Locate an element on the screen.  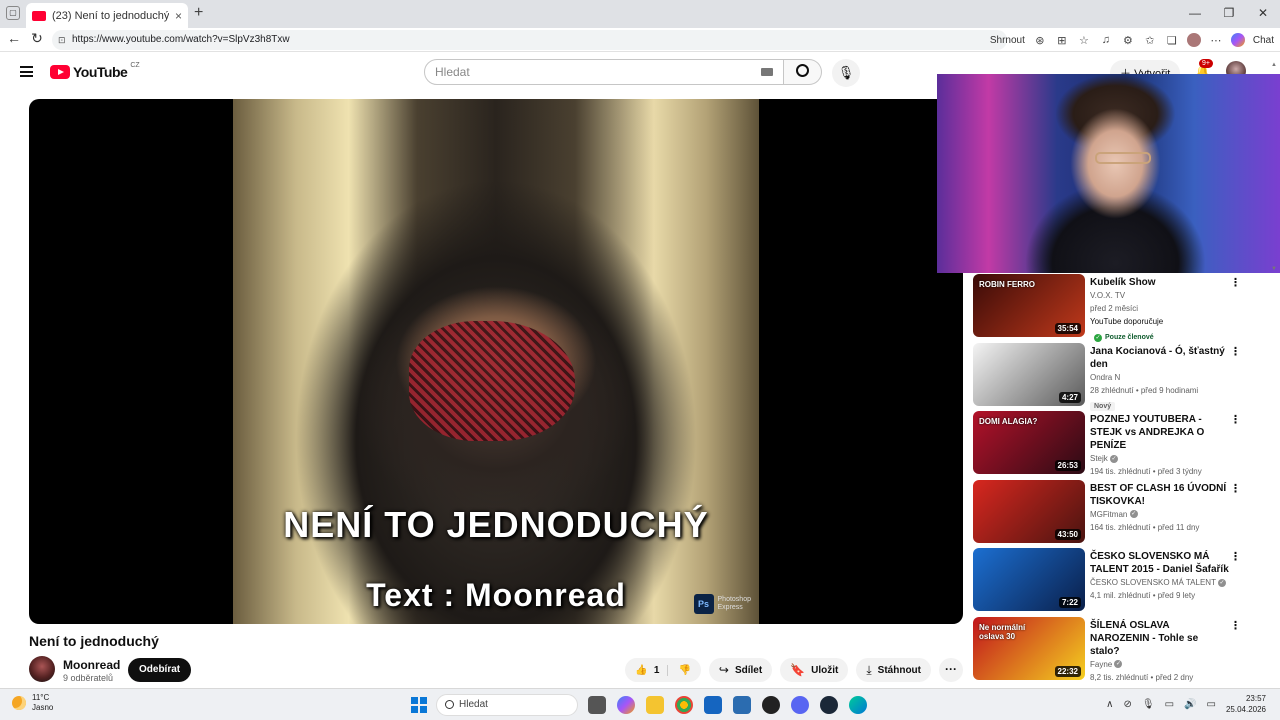
download-button: ⤓ Stáhnout is located at coordinates (893, 670).